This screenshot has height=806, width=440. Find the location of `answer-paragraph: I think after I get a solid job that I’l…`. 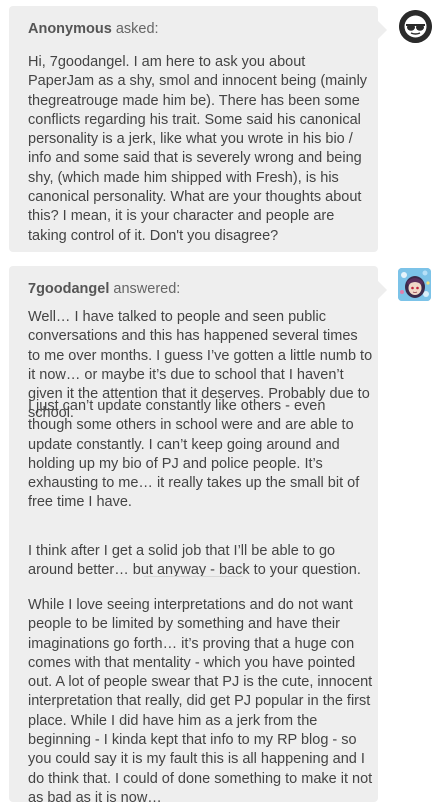

answer-paragraph: I think after I get a solid job that I’l… is located at coordinates (194, 561).